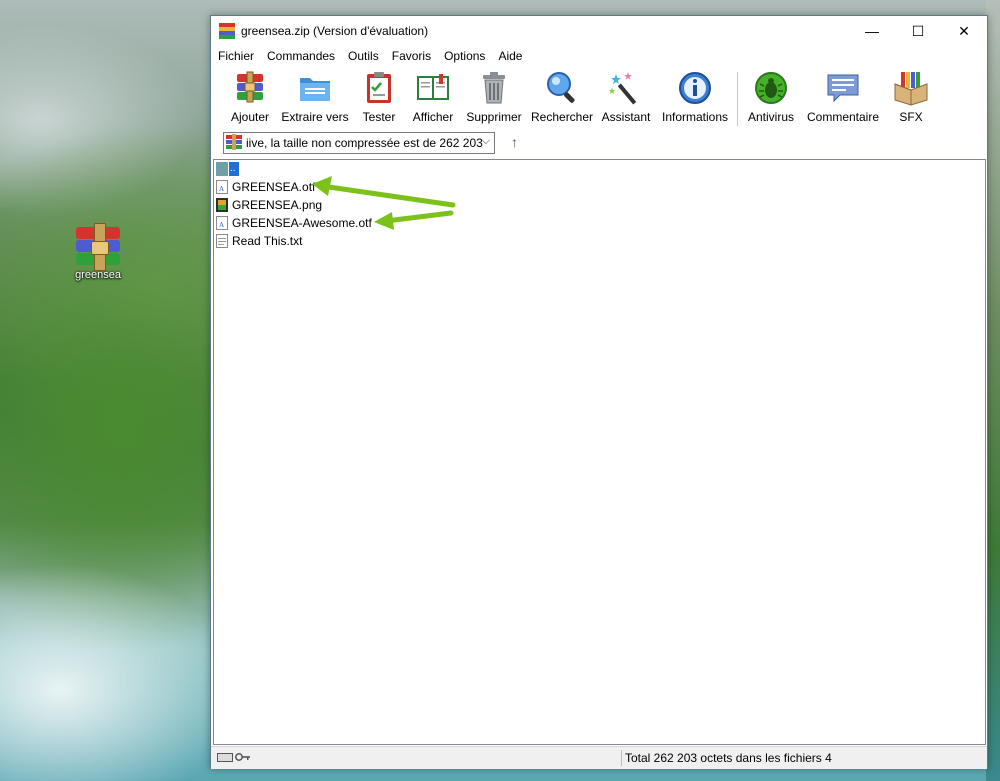 The width and height of the screenshot is (1000, 781). I want to click on menu-commandes: Commandes, so click(300, 54).